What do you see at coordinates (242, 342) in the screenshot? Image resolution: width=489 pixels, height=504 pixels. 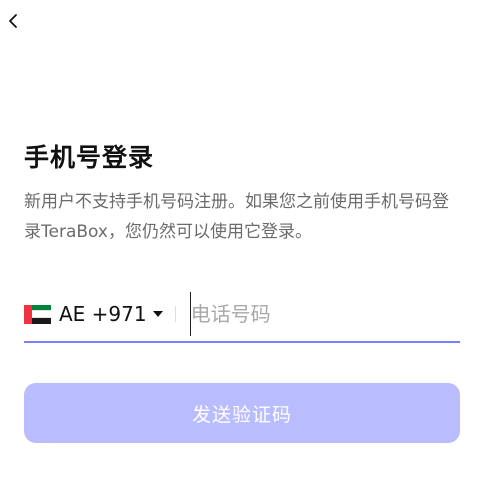 I see `phone-input-underline` at bounding box center [242, 342].